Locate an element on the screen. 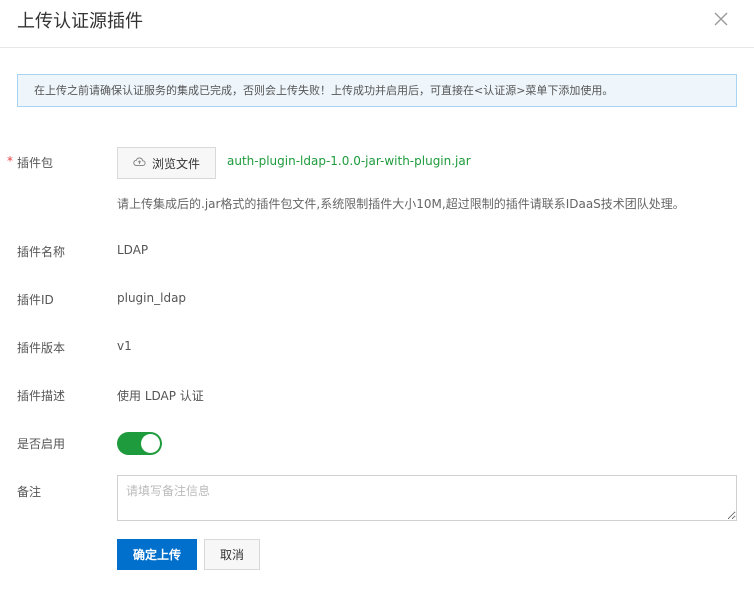  remark-label: 备注 is located at coordinates (29, 492).